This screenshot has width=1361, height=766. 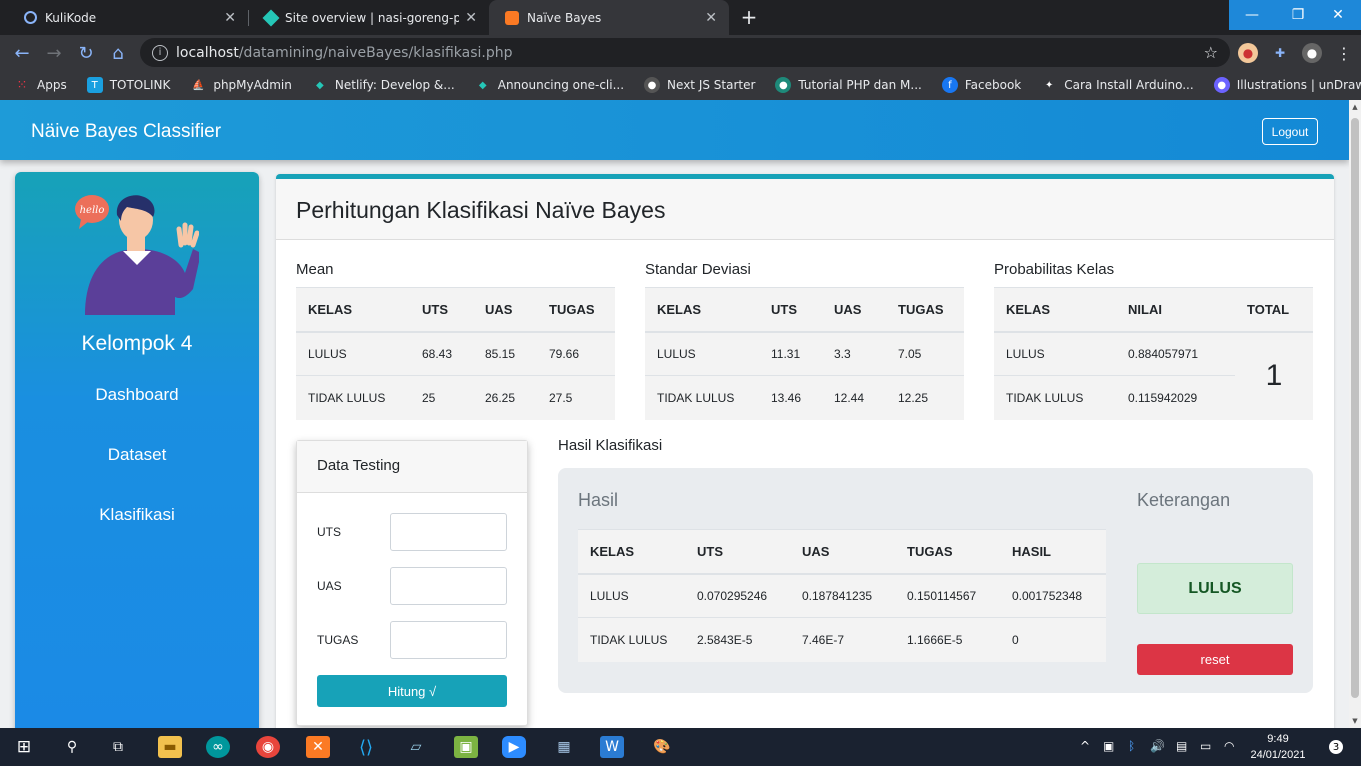 I want to click on bookmark-phpmyadmin: ⛵ phpMyAdmin, so click(x=241, y=85).